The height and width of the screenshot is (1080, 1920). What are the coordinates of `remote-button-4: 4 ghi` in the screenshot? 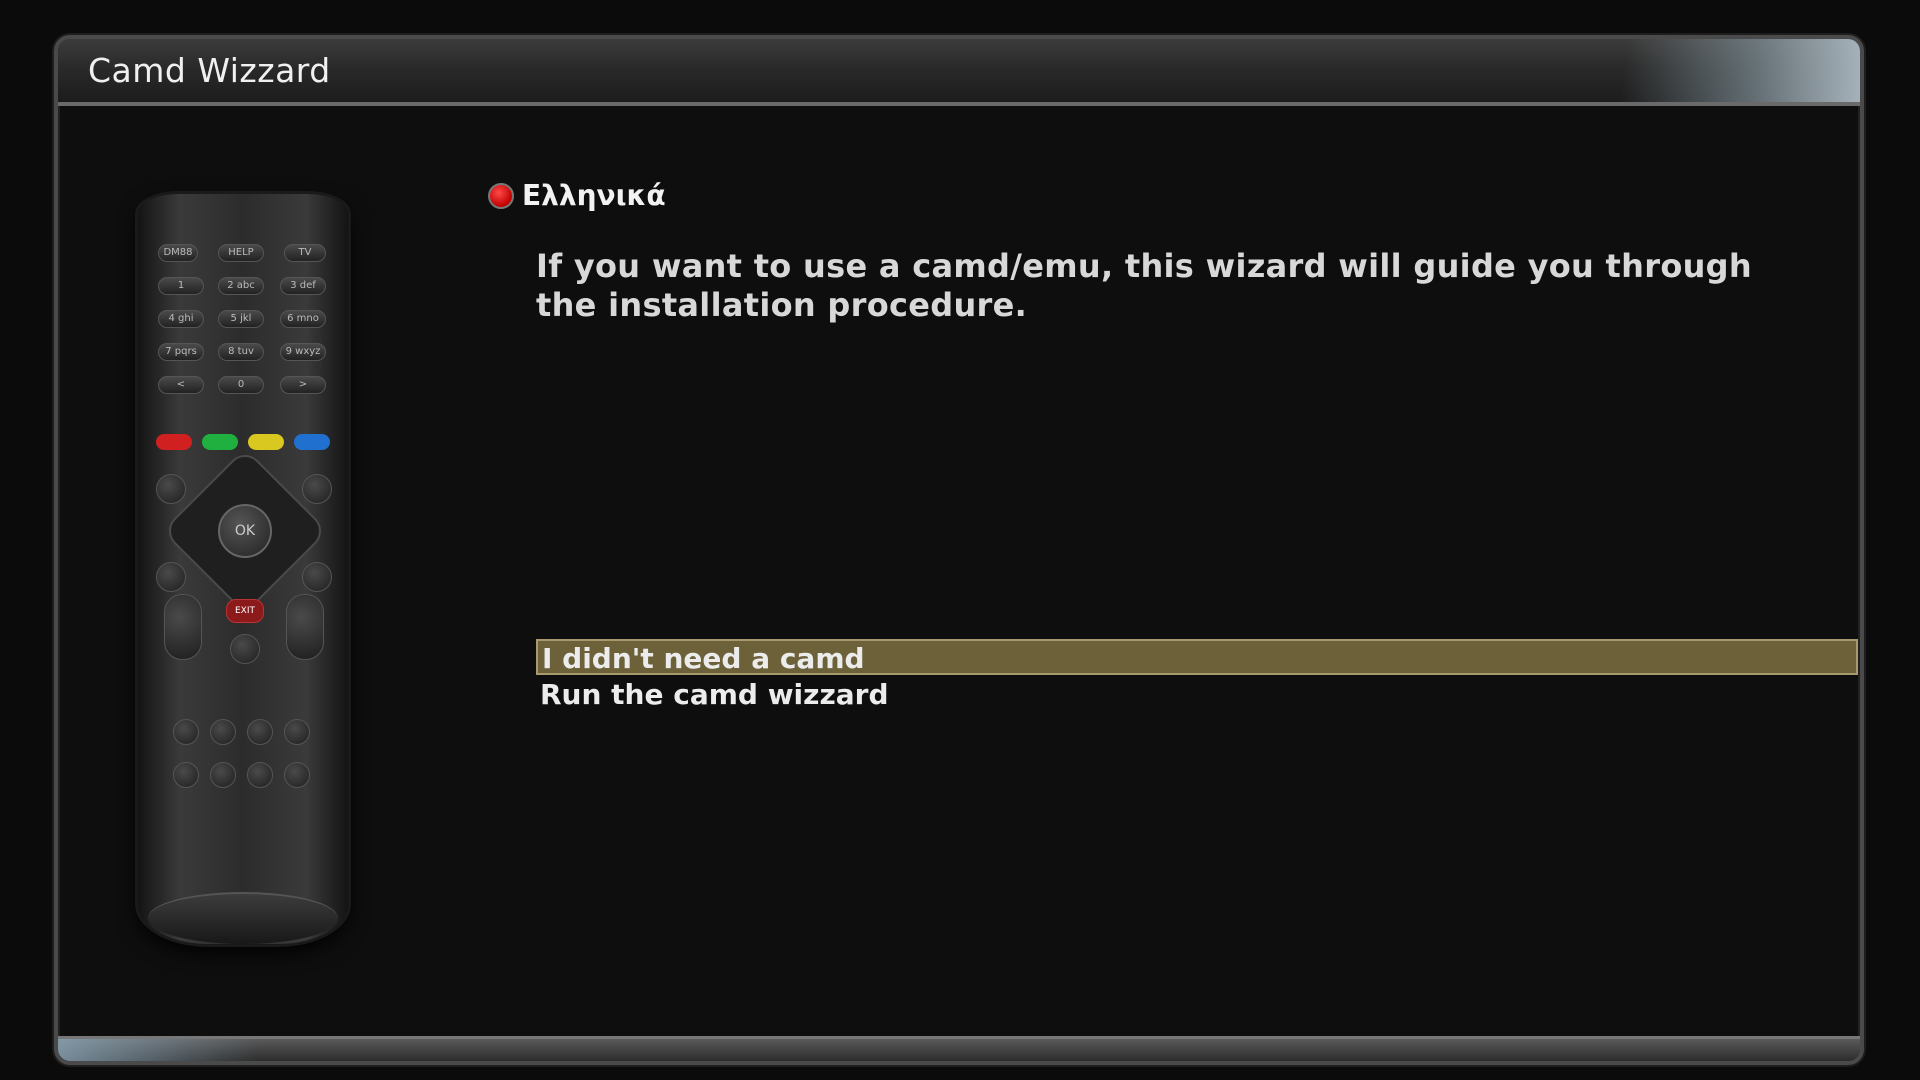 It's located at (181, 319).